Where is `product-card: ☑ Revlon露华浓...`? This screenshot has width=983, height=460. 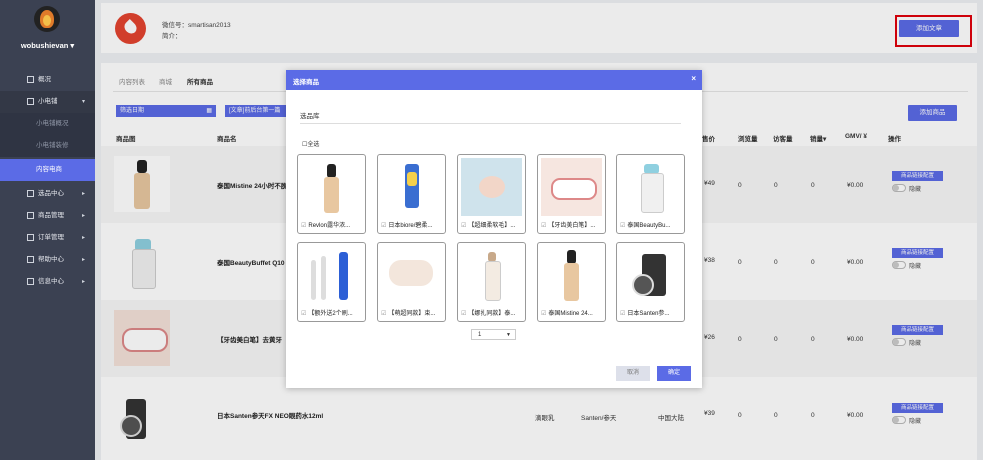
product-card: ☑ Revlon露华浓... is located at coordinates (331, 194).